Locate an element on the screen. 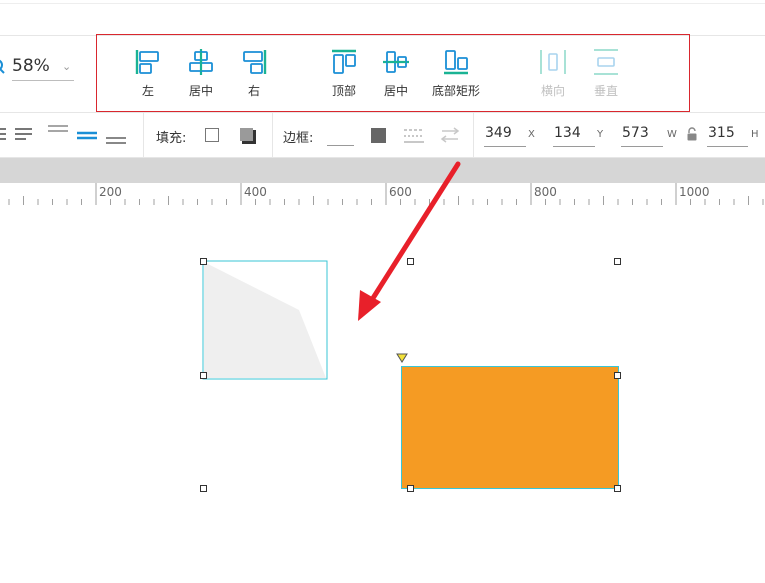 Image resolution: width=765 pixels, height=583 pixels. line-style-thick-icon is located at coordinates (116, 140).